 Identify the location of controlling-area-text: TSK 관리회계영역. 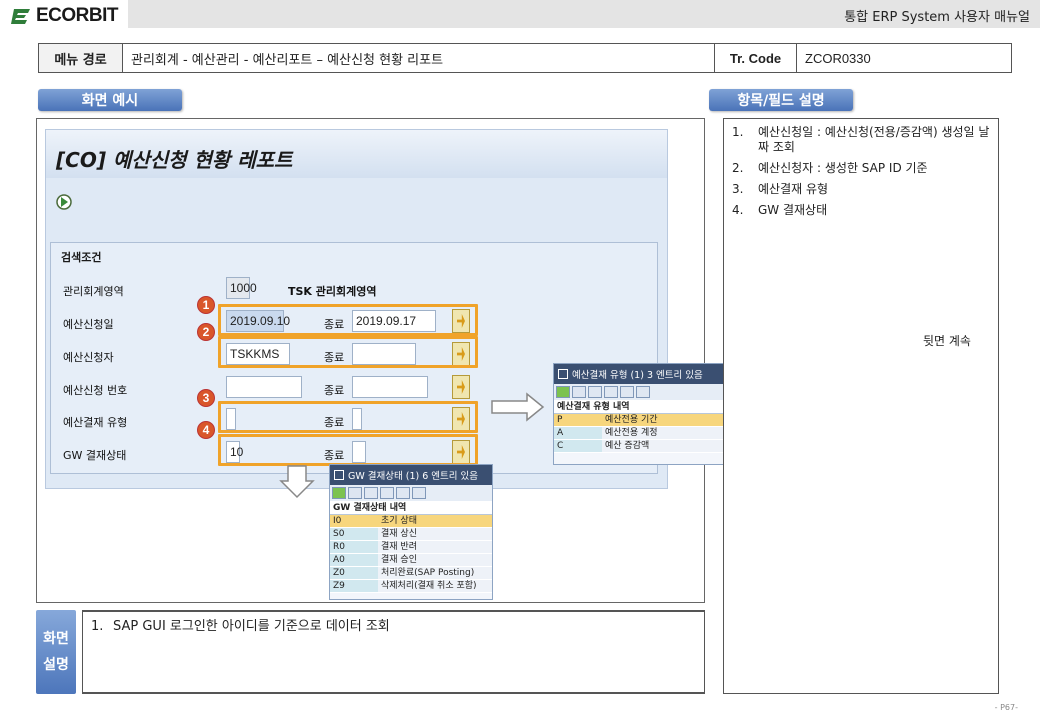
(332, 291).